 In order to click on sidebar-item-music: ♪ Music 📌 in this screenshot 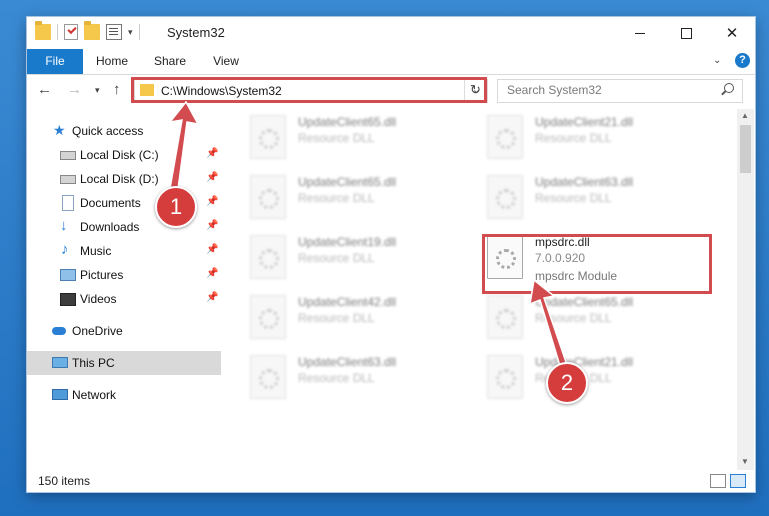, I will do `click(124, 251)`.